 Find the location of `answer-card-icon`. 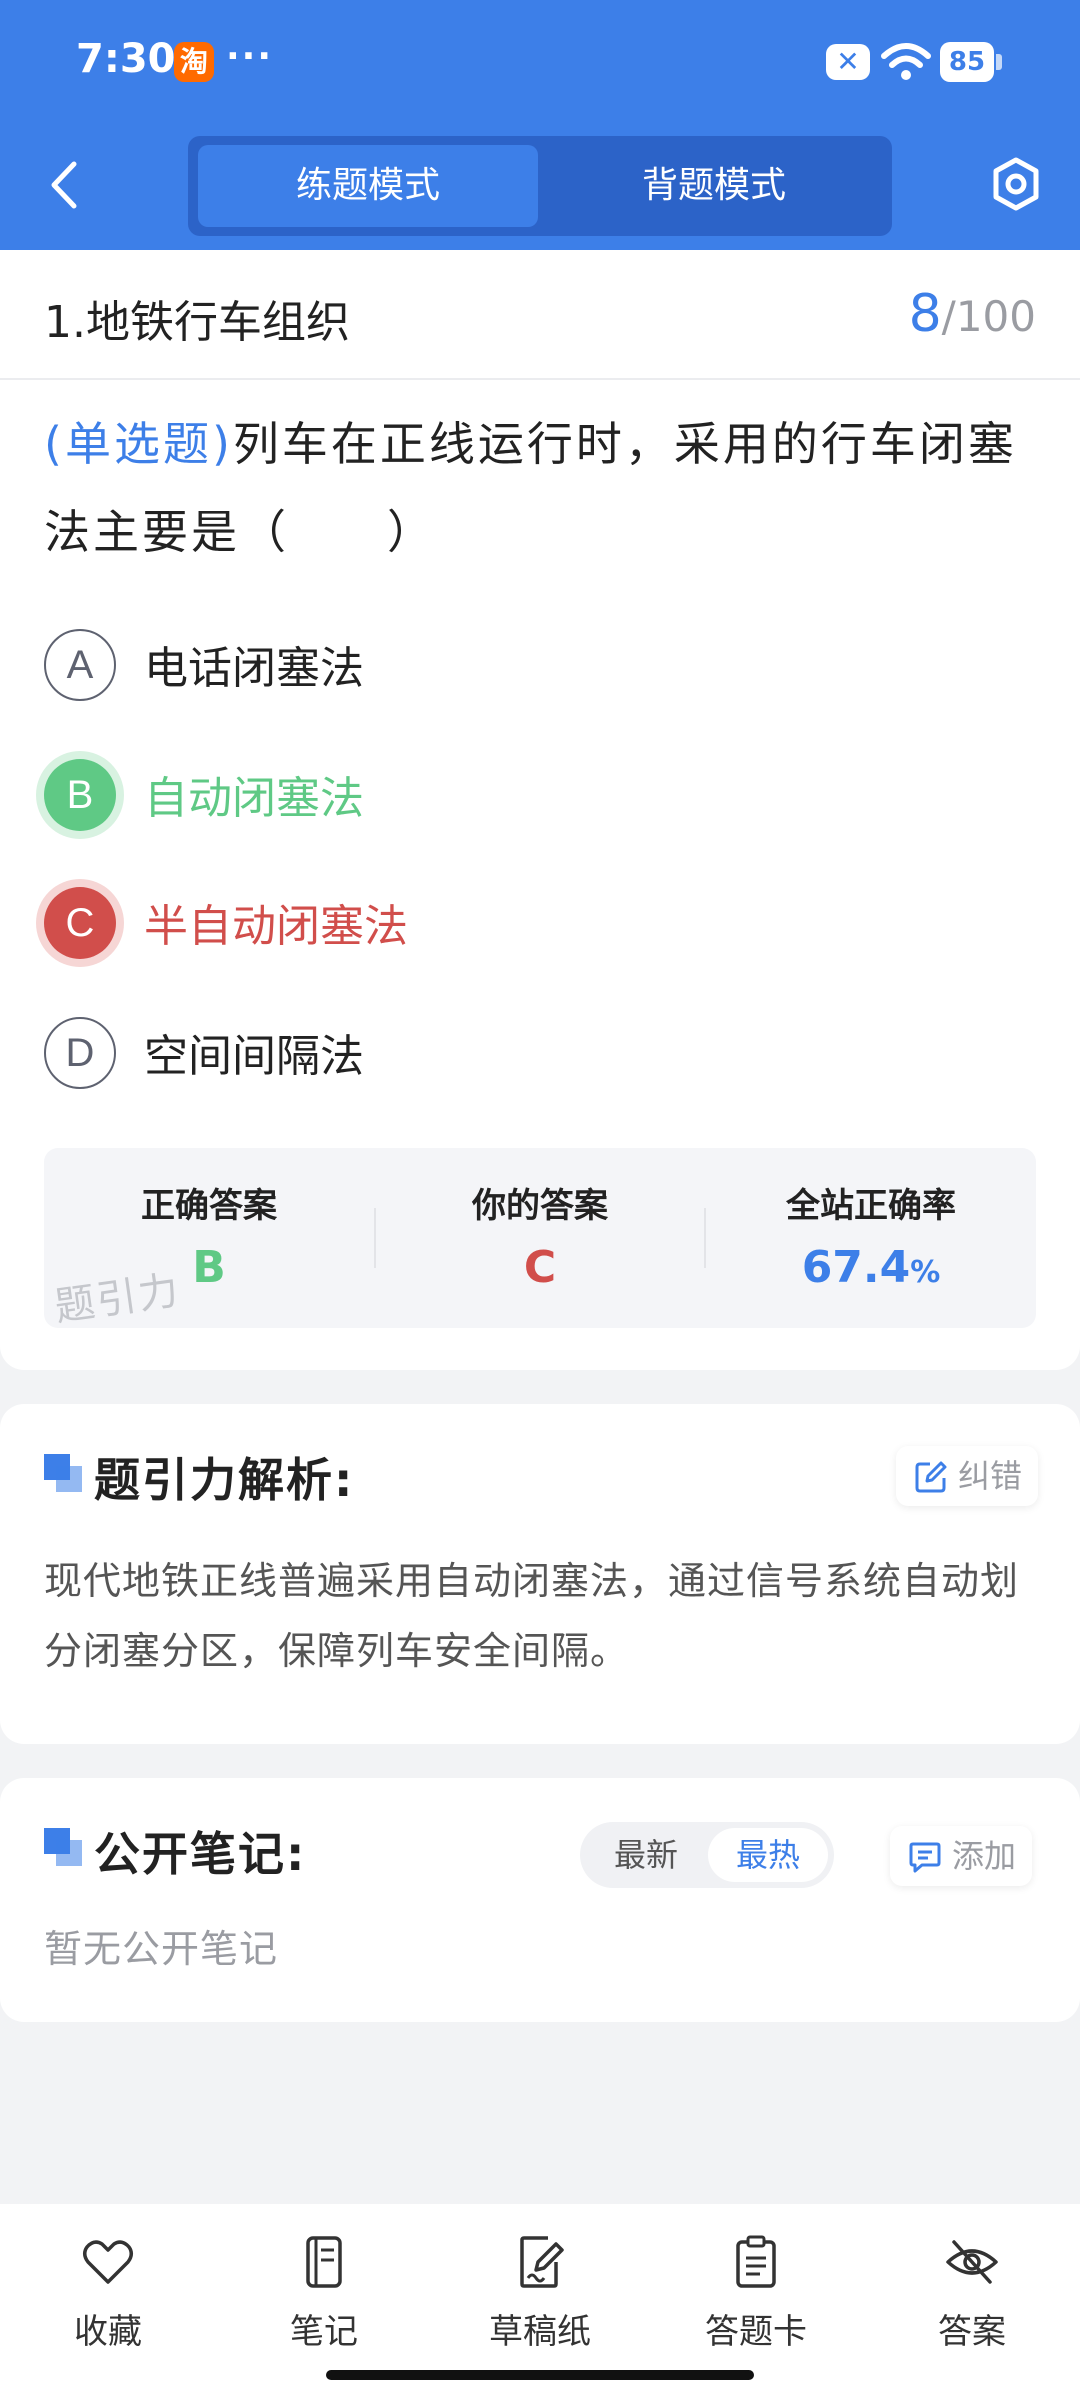

answer-card-icon is located at coordinates (756, 2261).